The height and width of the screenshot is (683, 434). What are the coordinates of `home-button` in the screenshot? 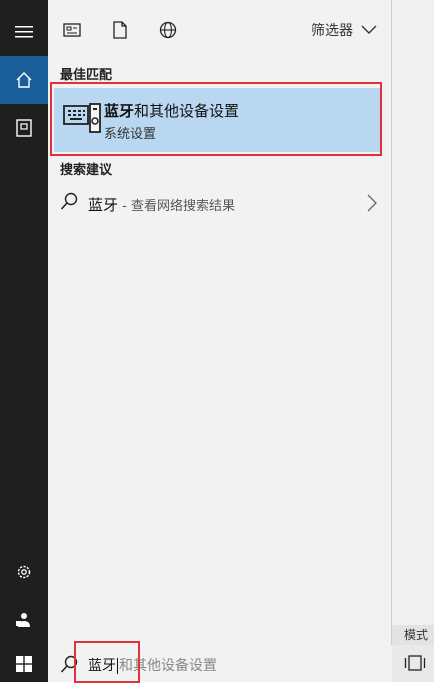 It's located at (24, 80).